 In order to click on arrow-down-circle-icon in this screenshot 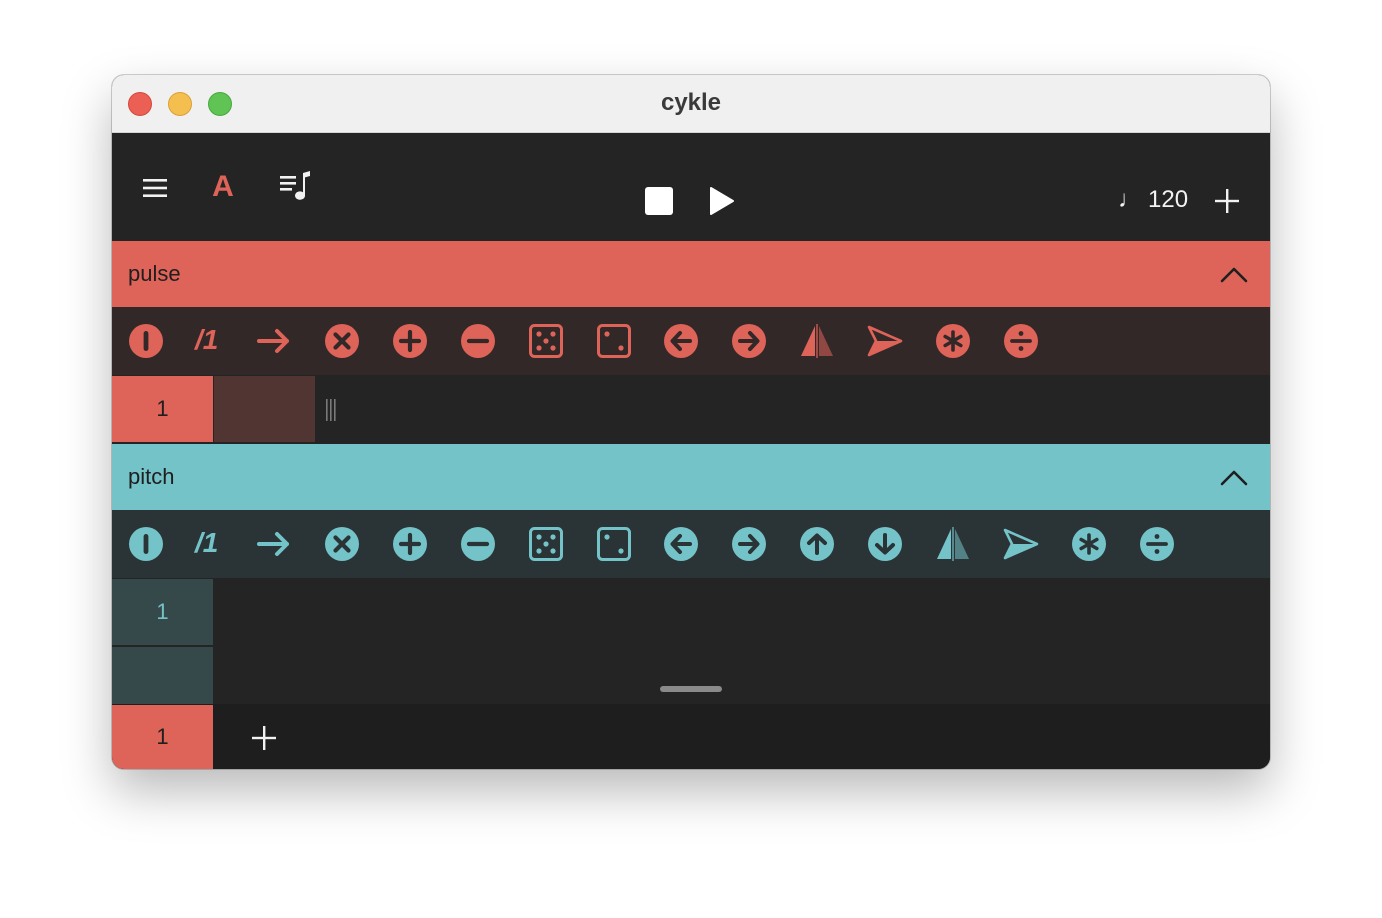, I will do `click(885, 544)`.